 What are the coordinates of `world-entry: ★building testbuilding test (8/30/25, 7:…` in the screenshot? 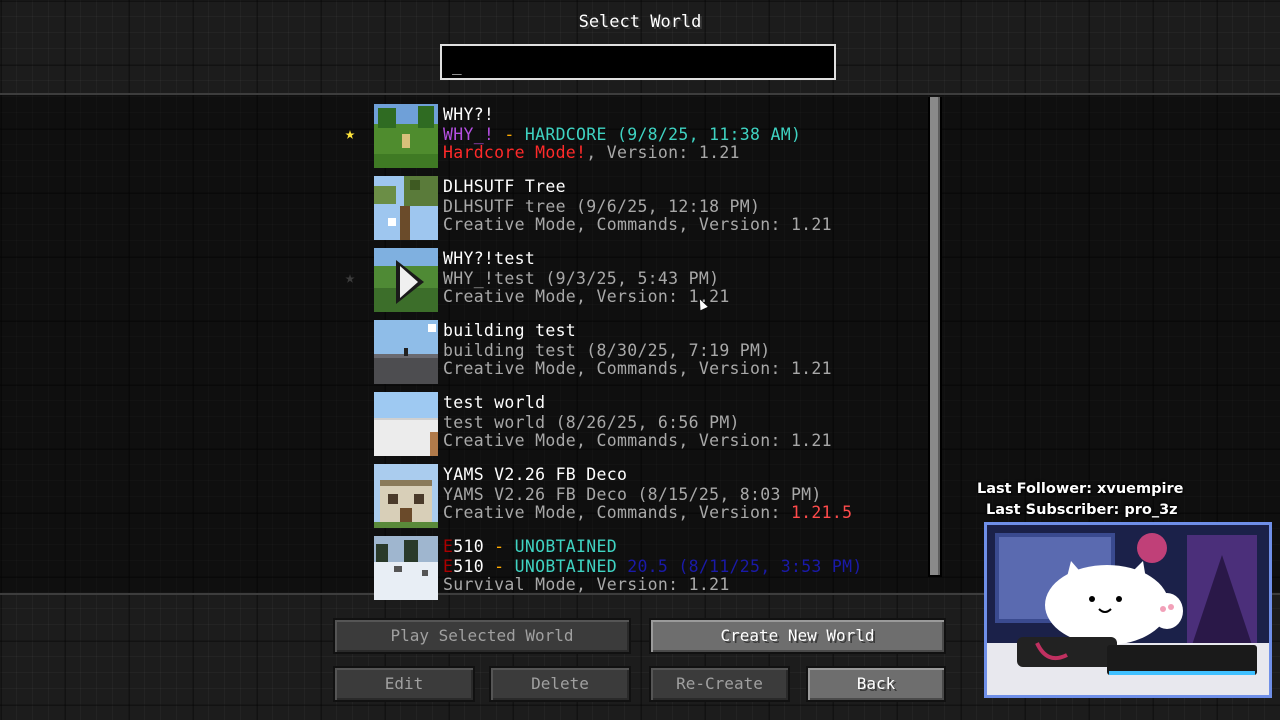 It's located at (630, 354).